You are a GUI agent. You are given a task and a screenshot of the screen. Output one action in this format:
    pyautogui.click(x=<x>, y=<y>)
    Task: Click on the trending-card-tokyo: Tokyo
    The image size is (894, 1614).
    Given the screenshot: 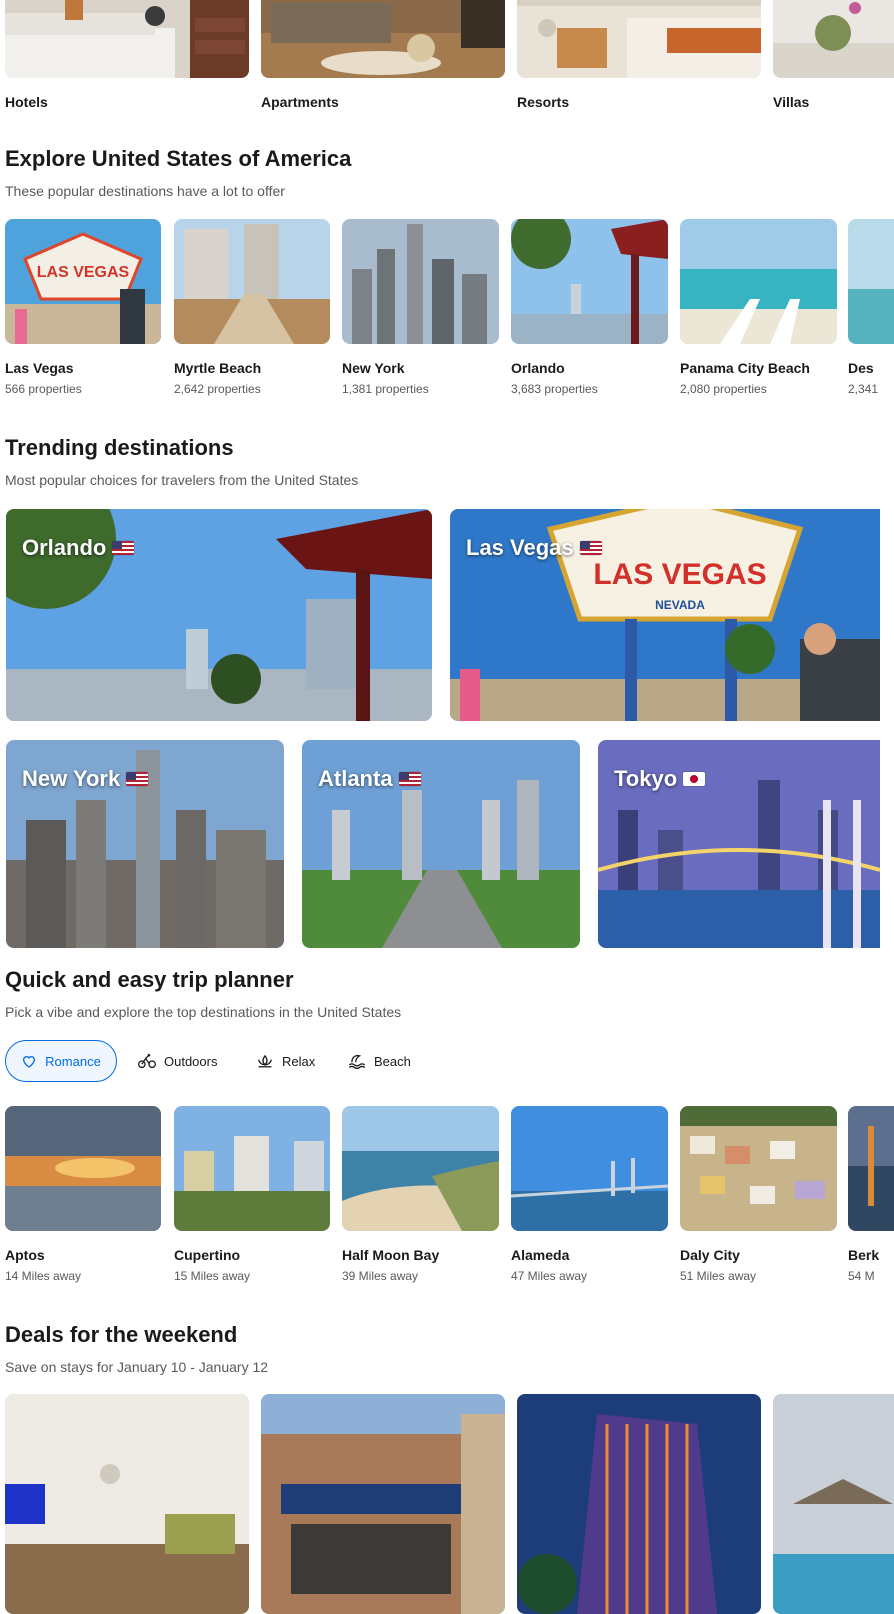 What is the action you would take?
    pyautogui.click(x=739, y=844)
    